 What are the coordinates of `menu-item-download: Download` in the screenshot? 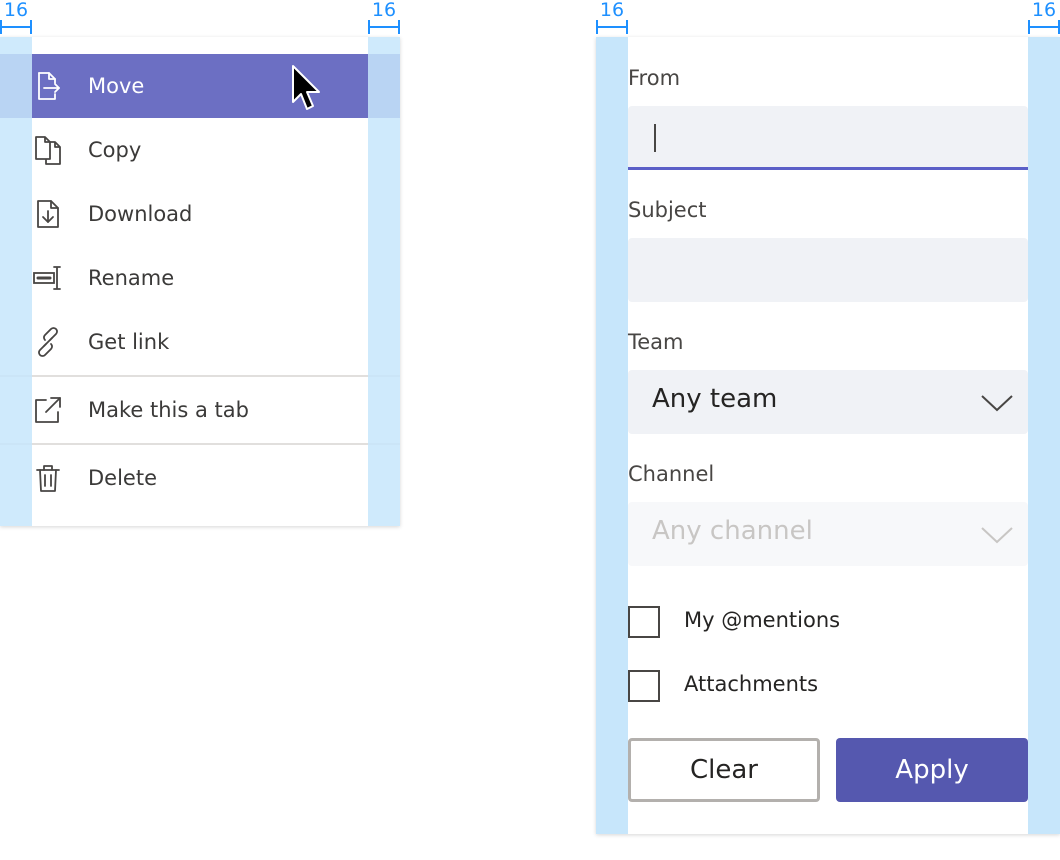 It's located at (200, 214).